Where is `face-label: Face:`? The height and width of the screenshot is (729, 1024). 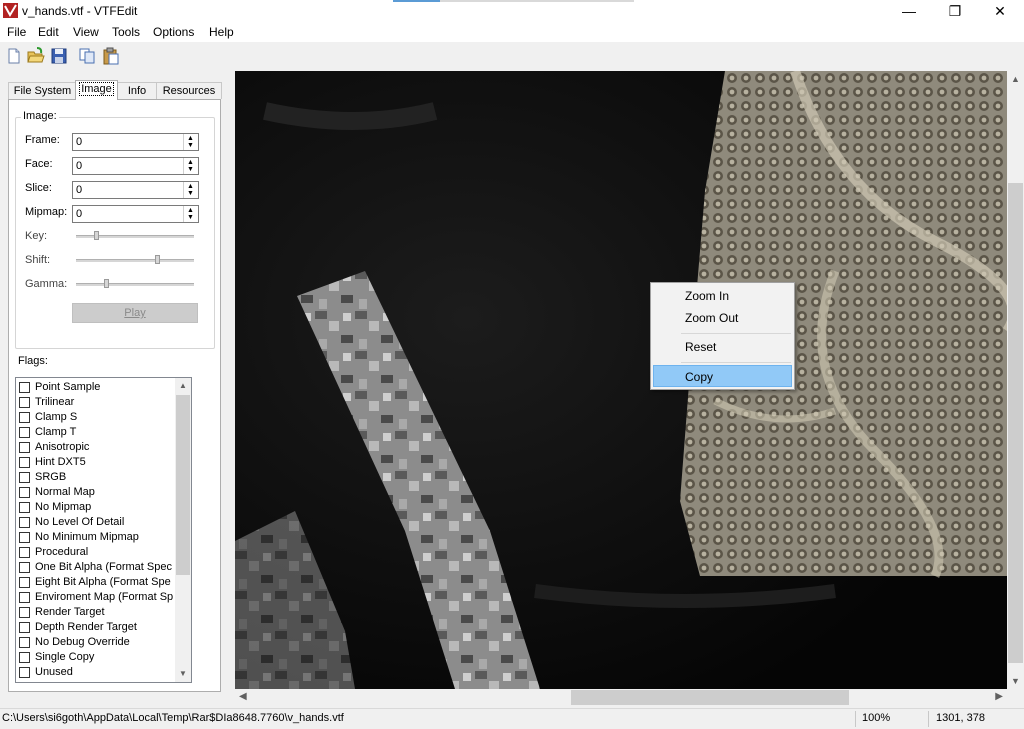
face-label: Face: is located at coordinates (39, 164).